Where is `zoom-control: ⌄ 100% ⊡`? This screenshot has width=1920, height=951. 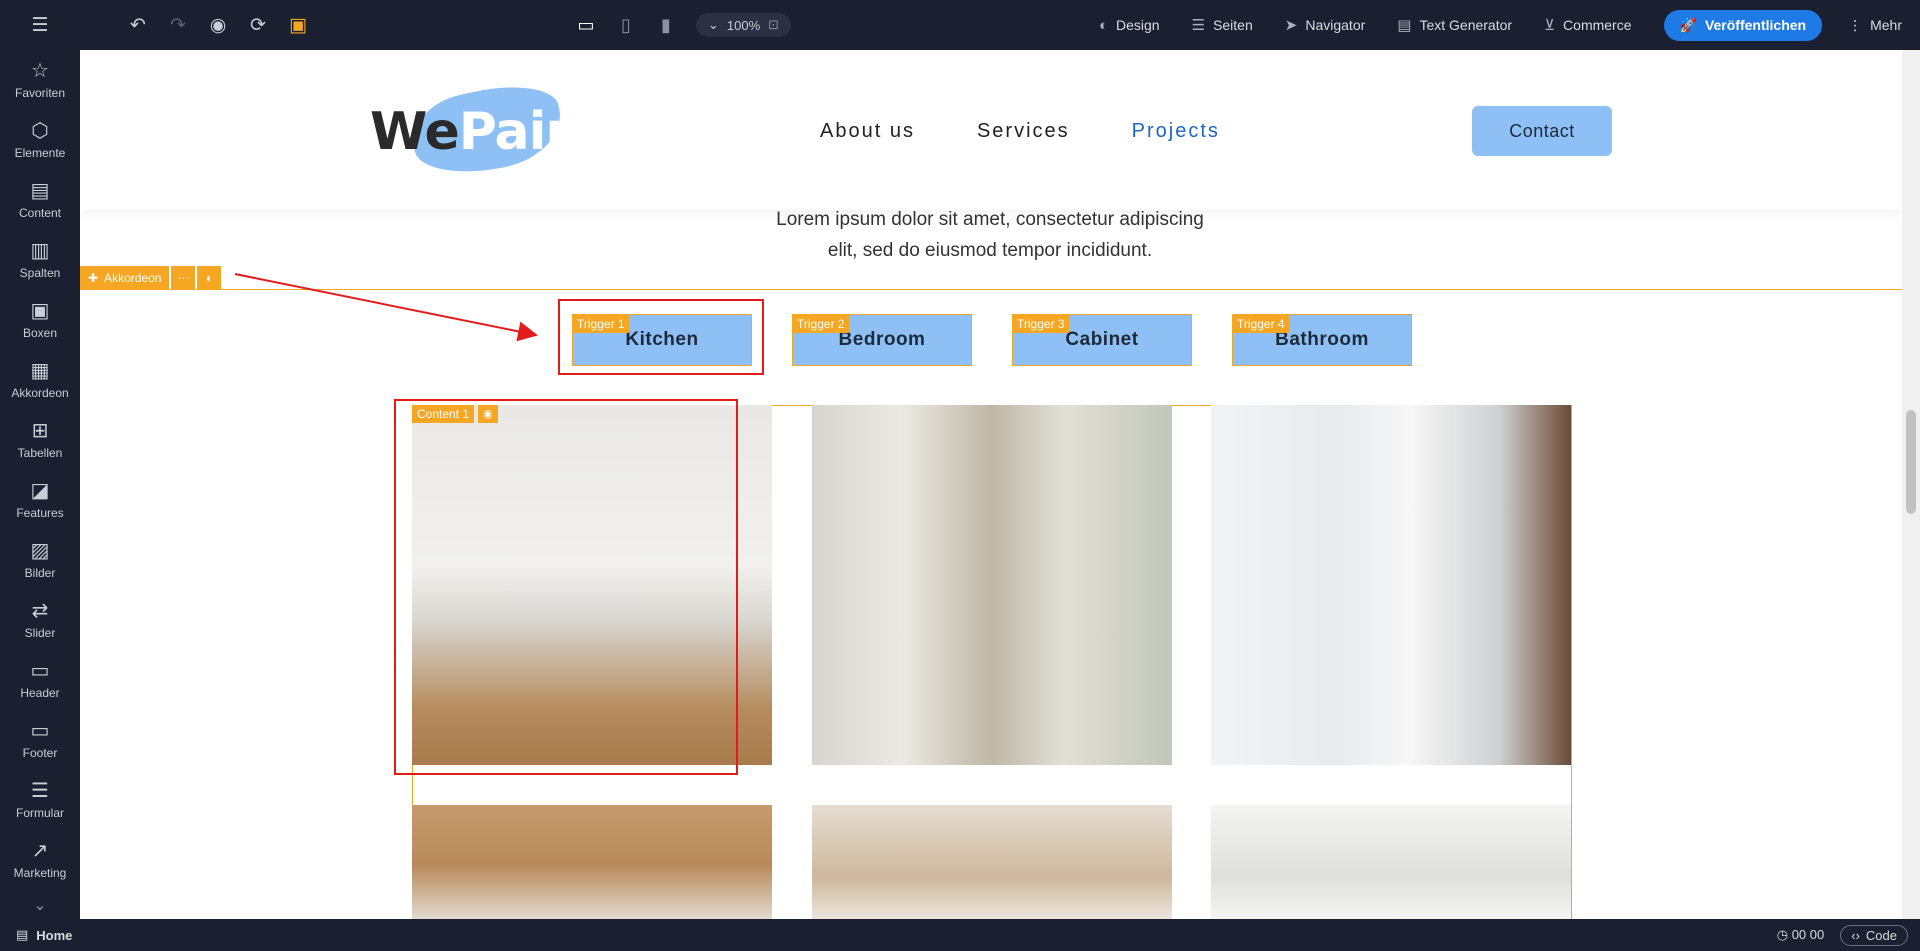 zoom-control: ⌄ 100% ⊡ is located at coordinates (744, 25).